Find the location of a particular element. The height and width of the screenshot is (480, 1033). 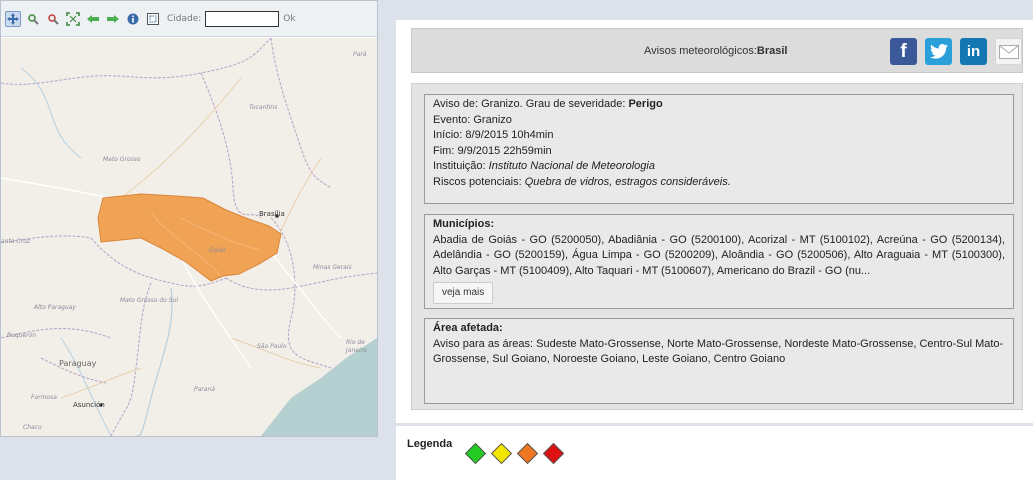

facebook-icon: f is located at coordinates (903, 51).